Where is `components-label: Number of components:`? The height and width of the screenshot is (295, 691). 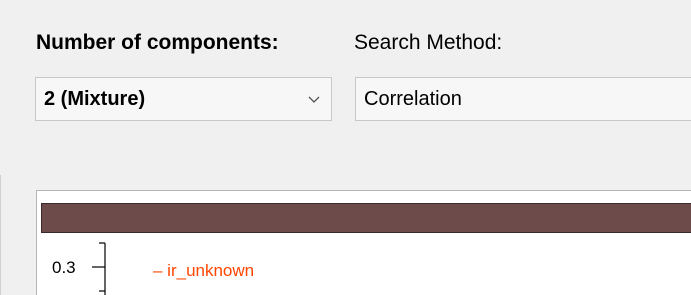
components-label: Number of components: is located at coordinates (157, 42).